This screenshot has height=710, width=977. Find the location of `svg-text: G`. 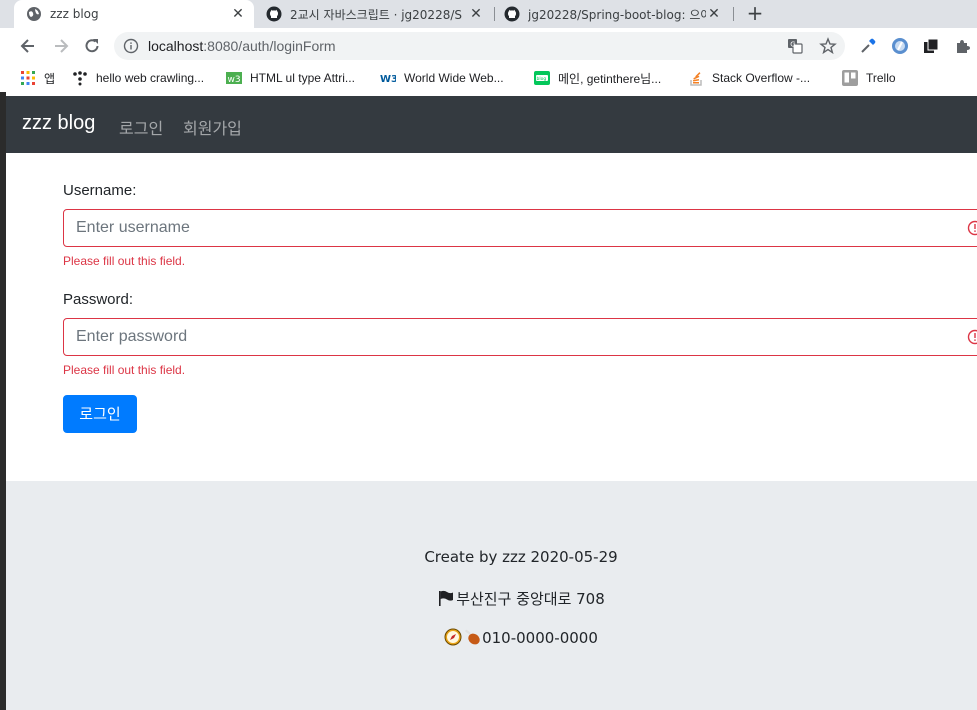

svg-text: G is located at coordinates (792, 44).